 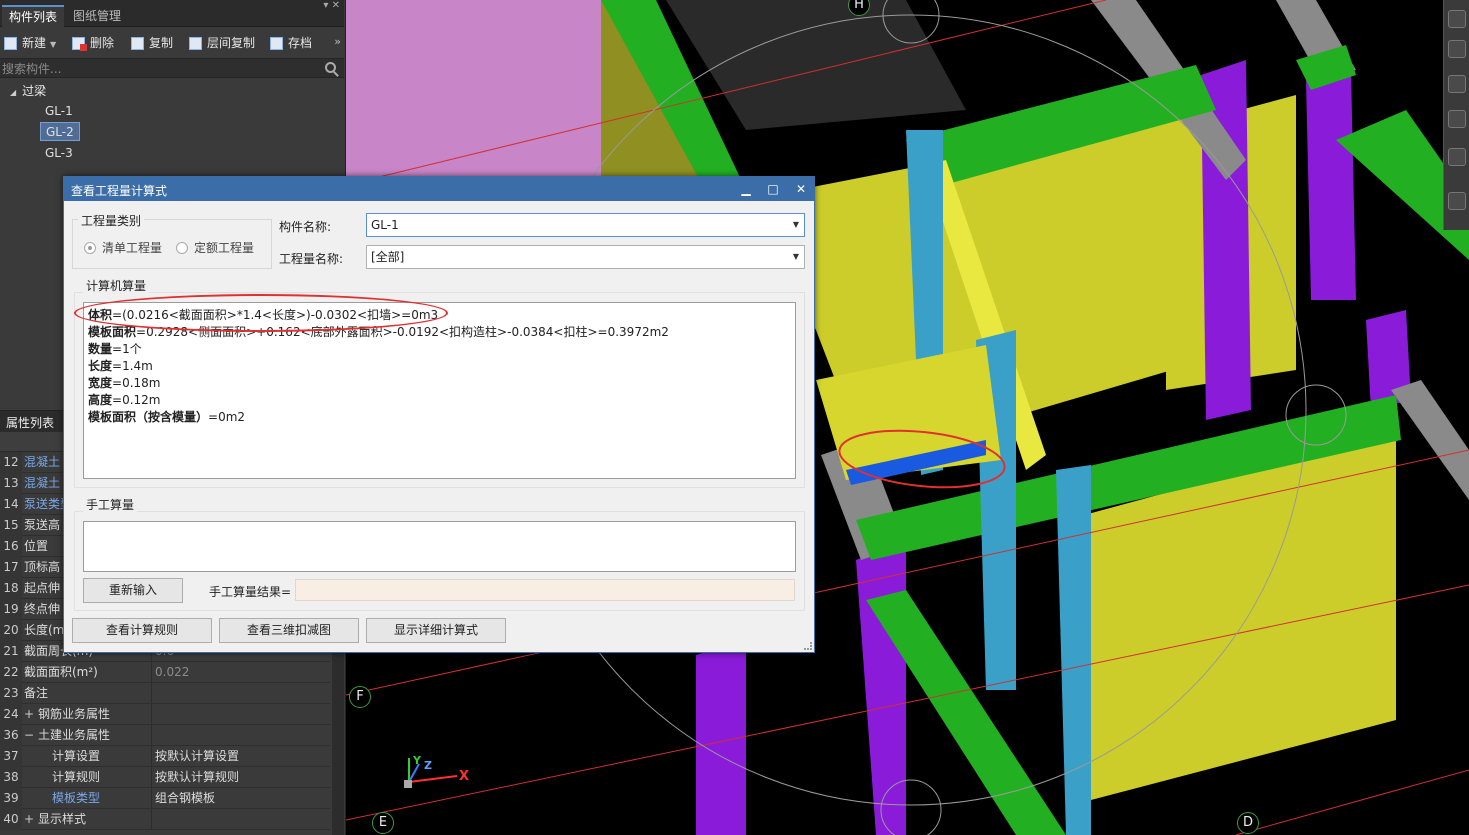 What do you see at coordinates (439, 546) in the screenshot?
I see `manual-formula-input` at bounding box center [439, 546].